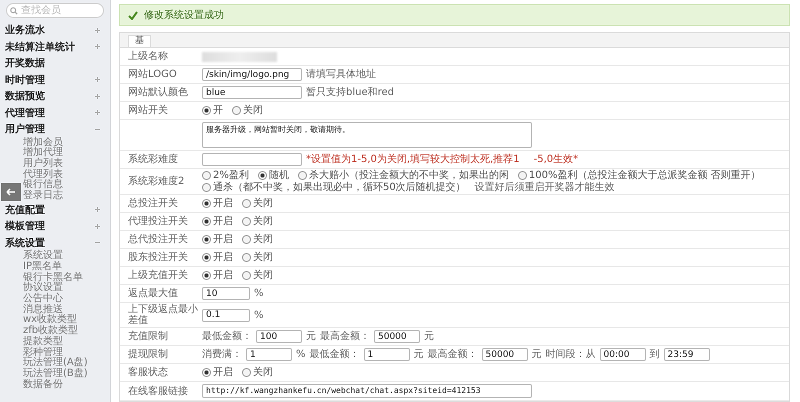  I want to click on input-field, so click(252, 159).